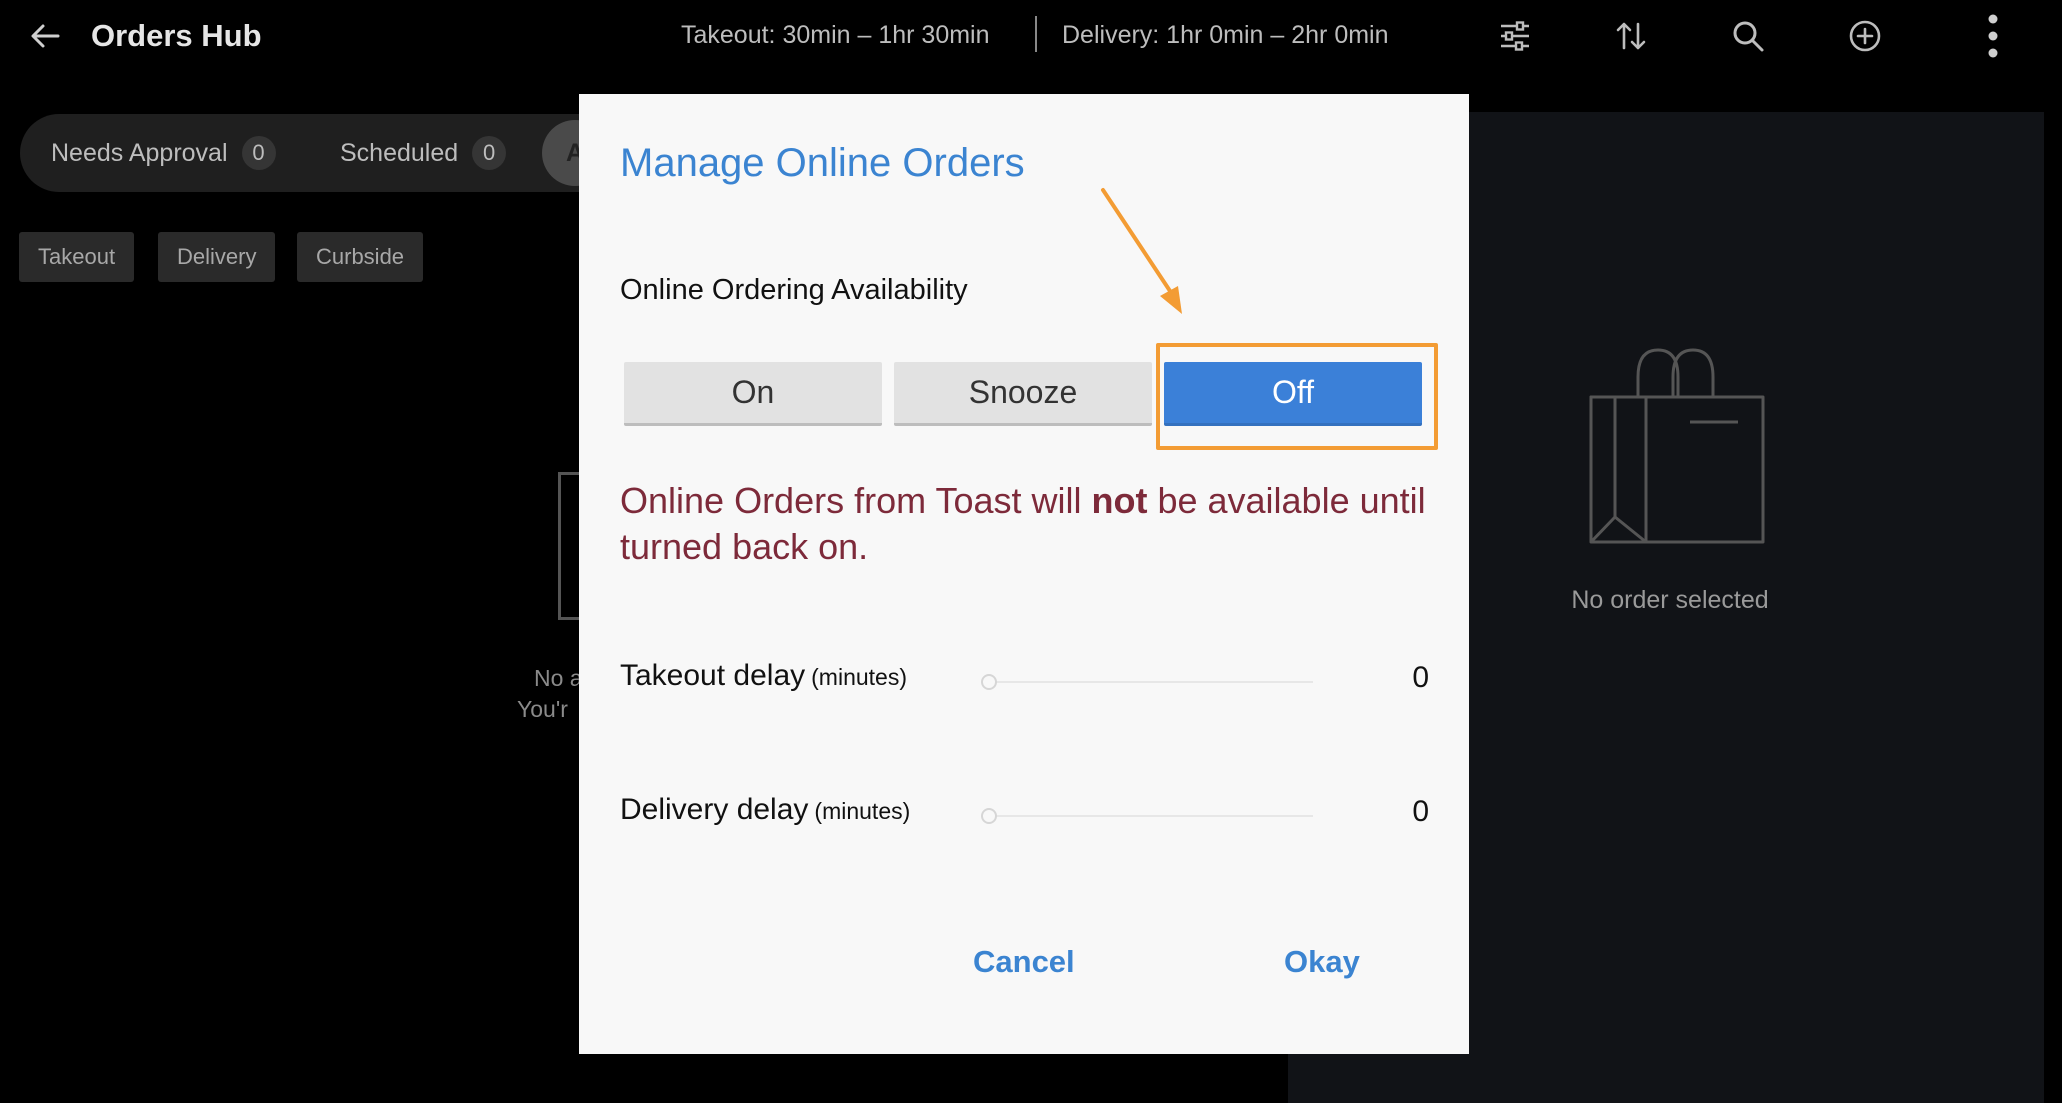 This screenshot has height=1103, width=2062. What do you see at coordinates (1297, 396) in the screenshot?
I see `annotation-highlight-box` at bounding box center [1297, 396].